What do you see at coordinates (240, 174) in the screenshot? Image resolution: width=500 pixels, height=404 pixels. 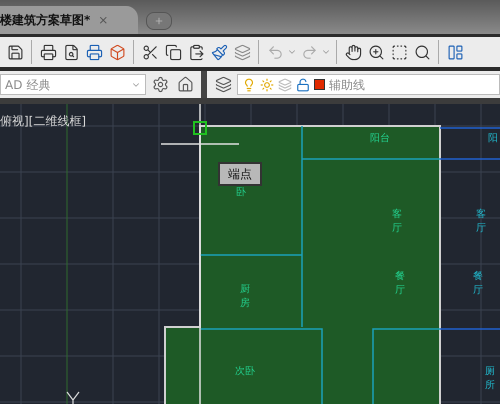 I see `snap-tooltip: 端点` at bounding box center [240, 174].